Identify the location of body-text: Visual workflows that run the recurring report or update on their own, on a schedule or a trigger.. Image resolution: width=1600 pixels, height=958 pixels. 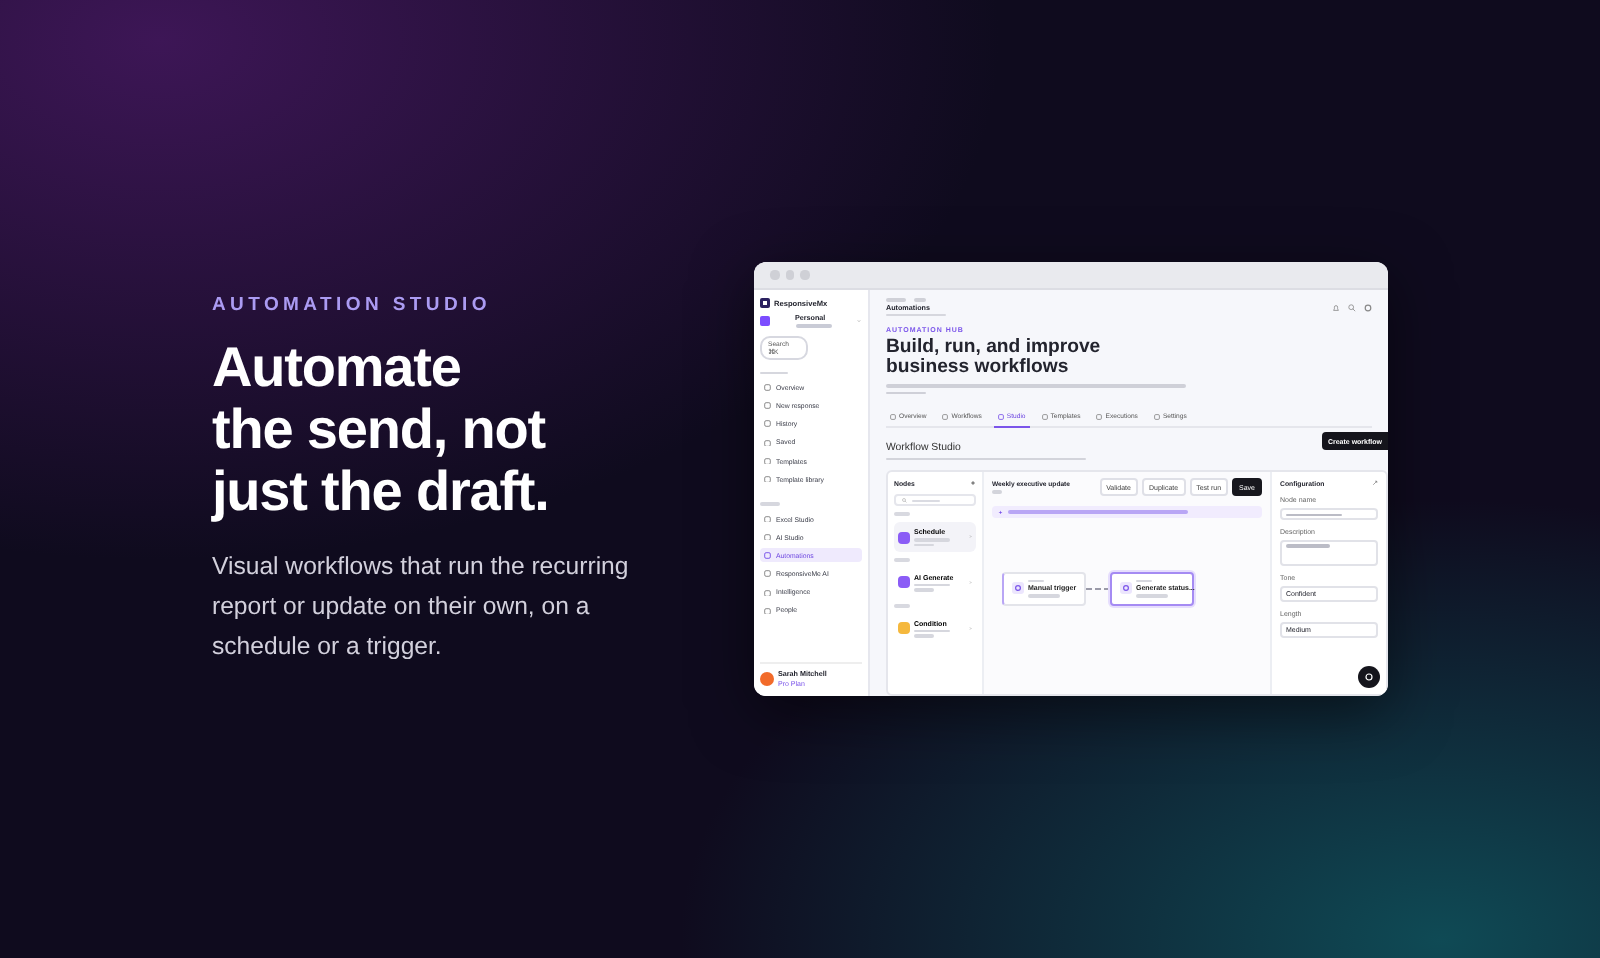
(421, 606).